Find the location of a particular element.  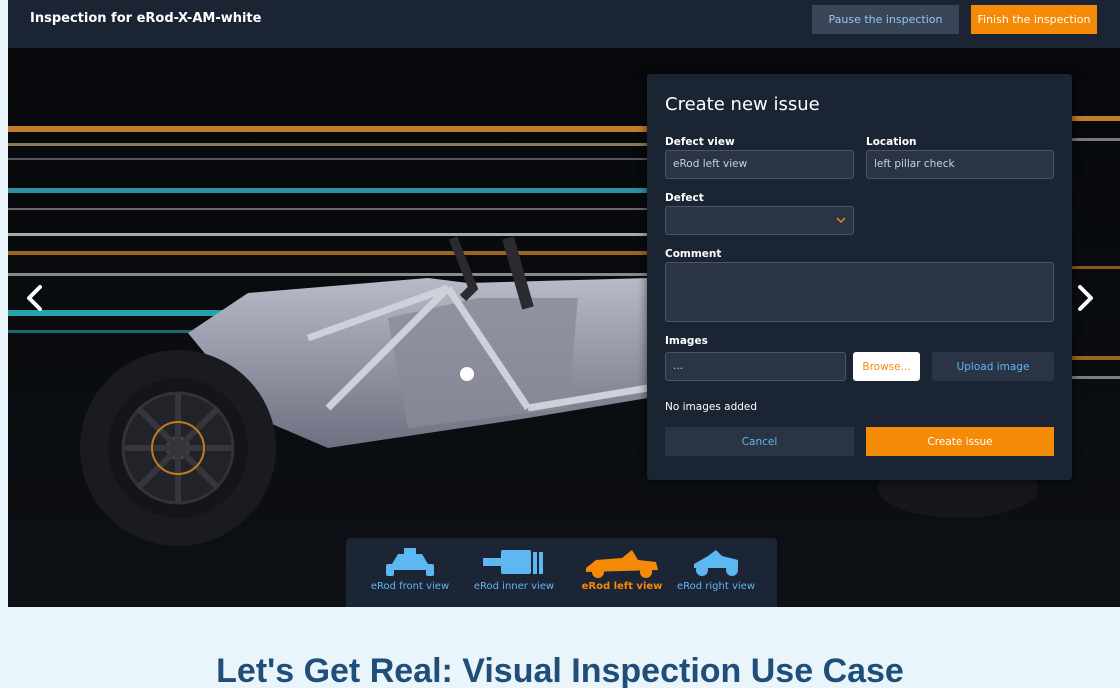

finish-inspection-button: Finish the inspection is located at coordinates (1034, 19).